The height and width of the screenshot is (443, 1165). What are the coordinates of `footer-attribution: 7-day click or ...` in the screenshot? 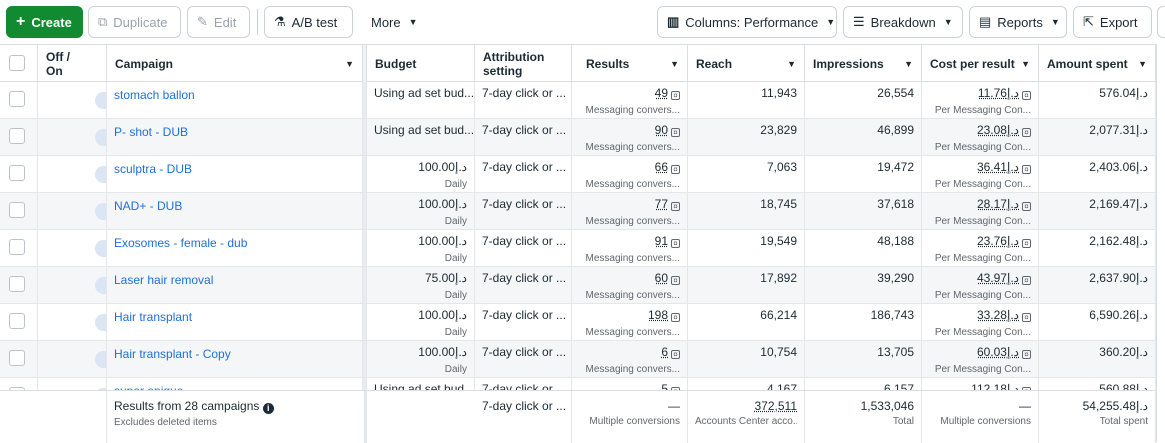 It's located at (523, 417).